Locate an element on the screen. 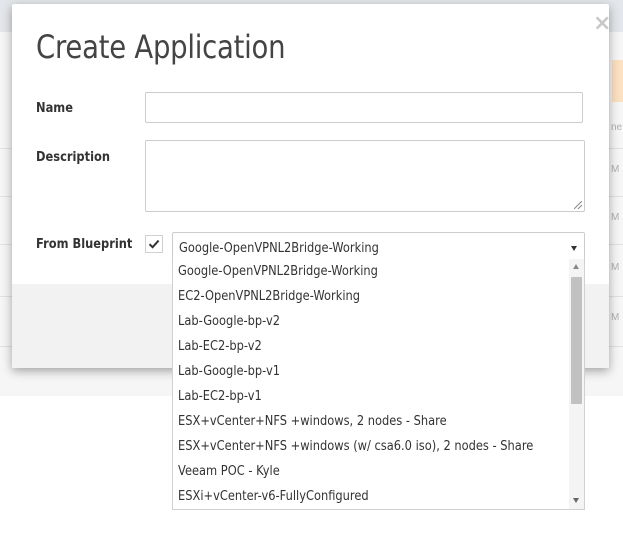 The height and width of the screenshot is (546, 623). dropdown-scrollbar is located at coordinates (576, 384).